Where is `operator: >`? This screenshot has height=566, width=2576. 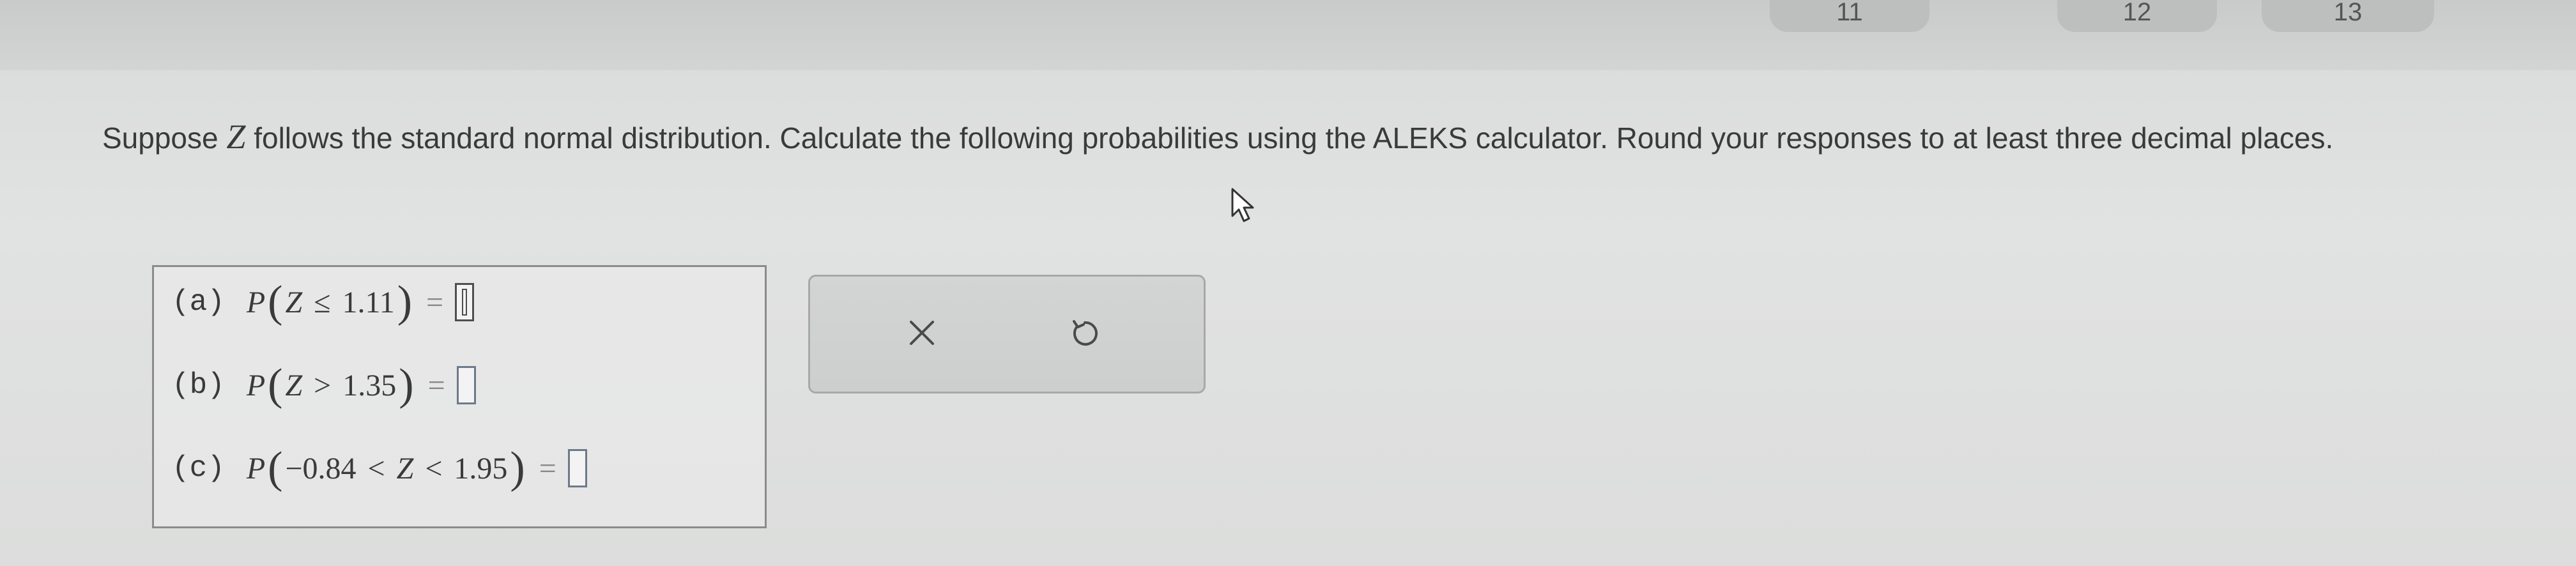 operator: > is located at coordinates (323, 385).